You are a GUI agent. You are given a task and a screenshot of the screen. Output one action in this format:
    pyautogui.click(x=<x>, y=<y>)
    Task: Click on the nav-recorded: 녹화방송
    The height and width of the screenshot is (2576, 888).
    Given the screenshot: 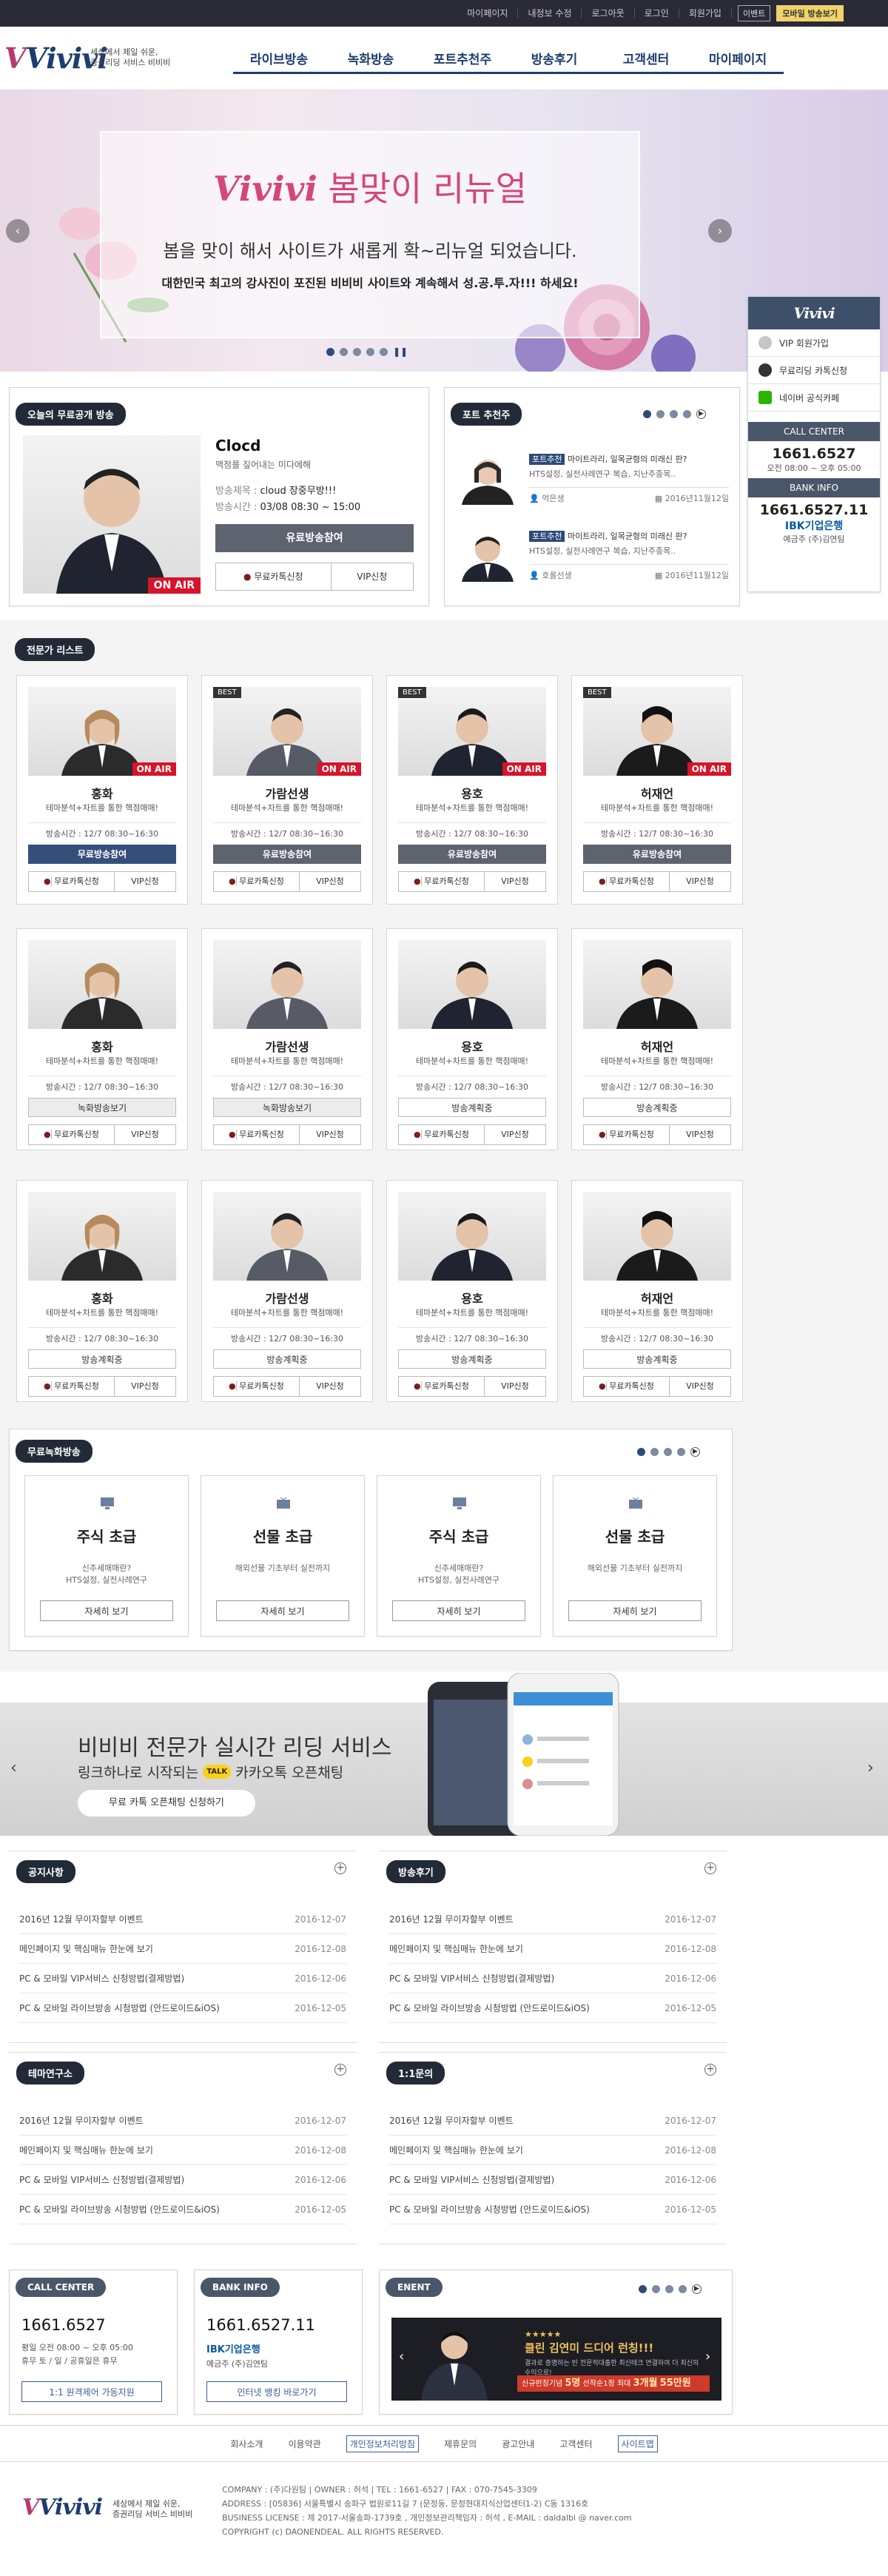 What is the action you would take?
    pyautogui.click(x=371, y=61)
    